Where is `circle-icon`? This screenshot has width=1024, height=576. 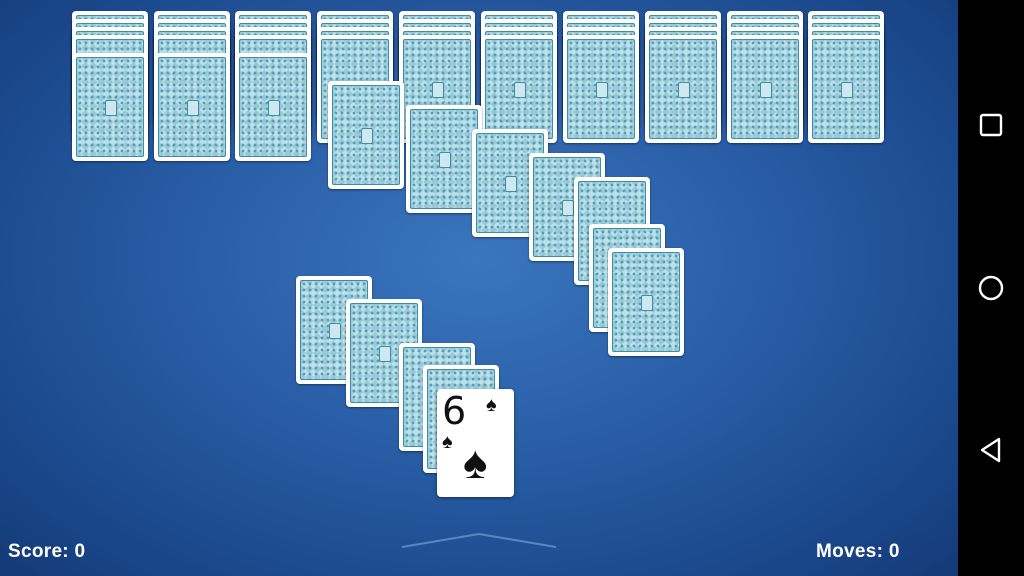 circle-icon is located at coordinates (991, 288).